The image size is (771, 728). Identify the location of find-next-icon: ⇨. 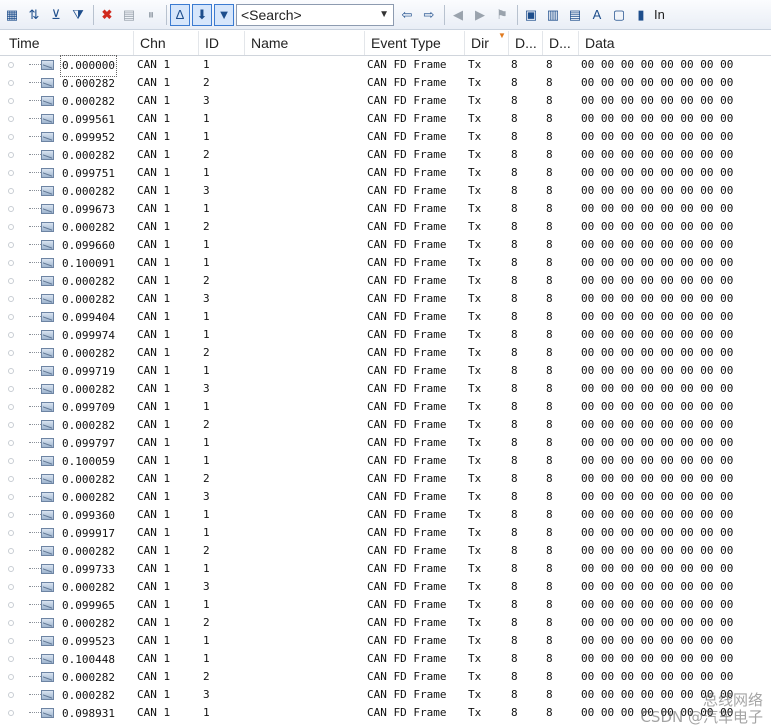
(429, 15).